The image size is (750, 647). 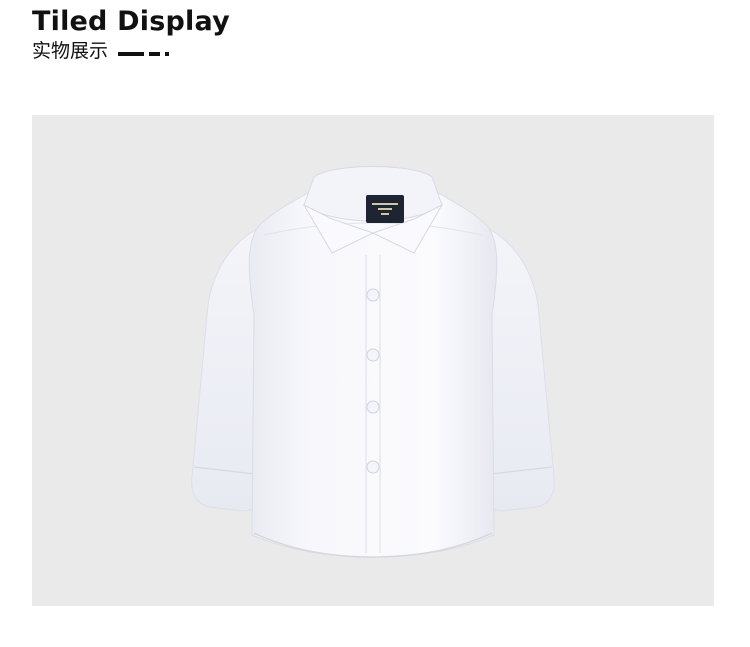 I want to click on dash-dot, so click(x=167, y=54).